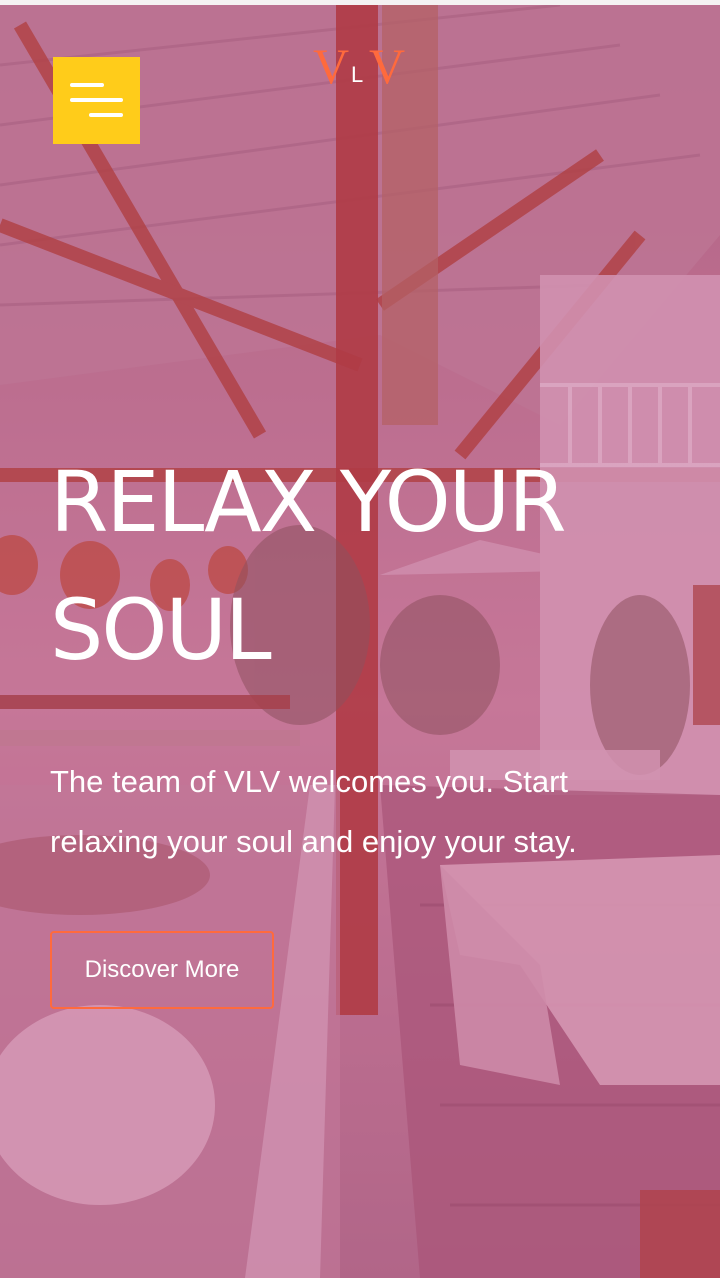 The width and height of the screenshot is (720, 1278). What do you see at coordinates (387, 66) in the screenshot?
I see `logo-letter-right: V` at bounding box center [387, 66].